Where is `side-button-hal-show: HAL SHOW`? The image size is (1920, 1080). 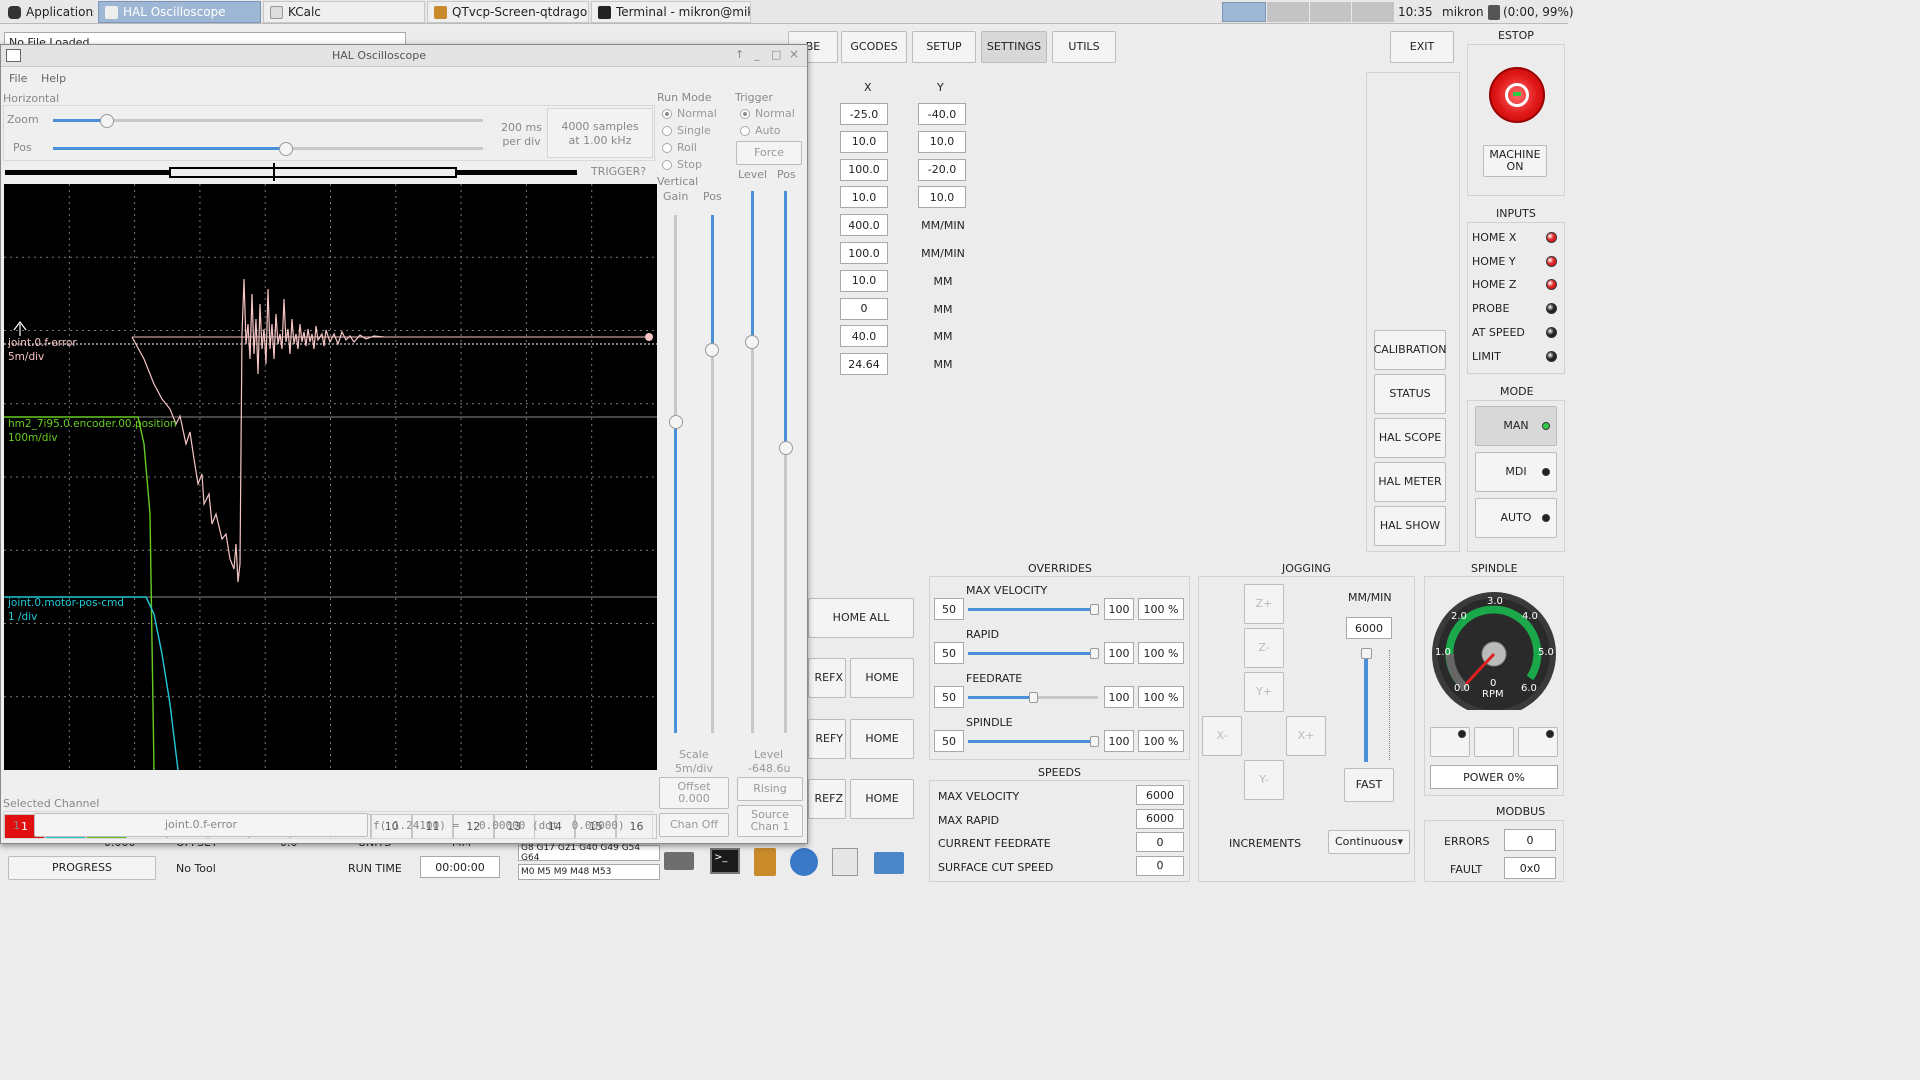 side-button-hal-show: HAL SHOW is located at coordinates (1410, 526).